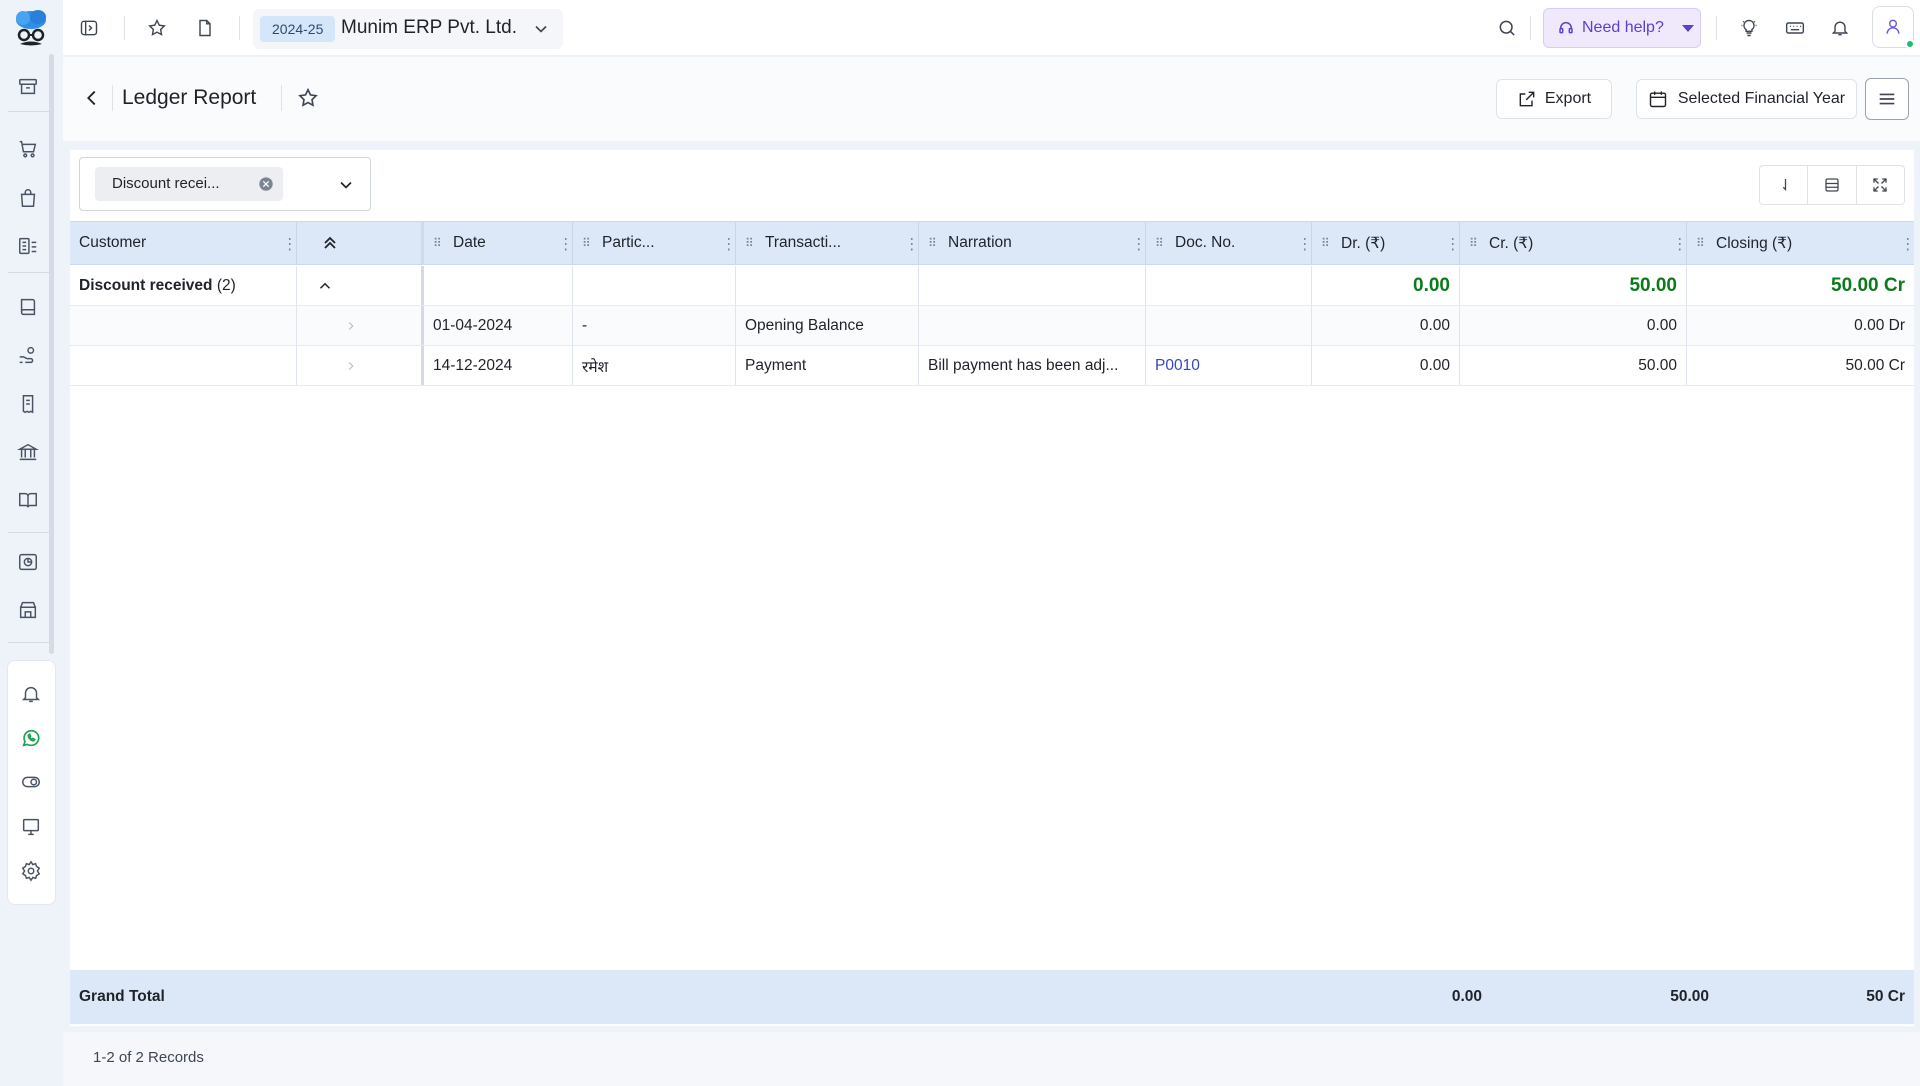  I want to click on search-icon, so click(1507, 28).